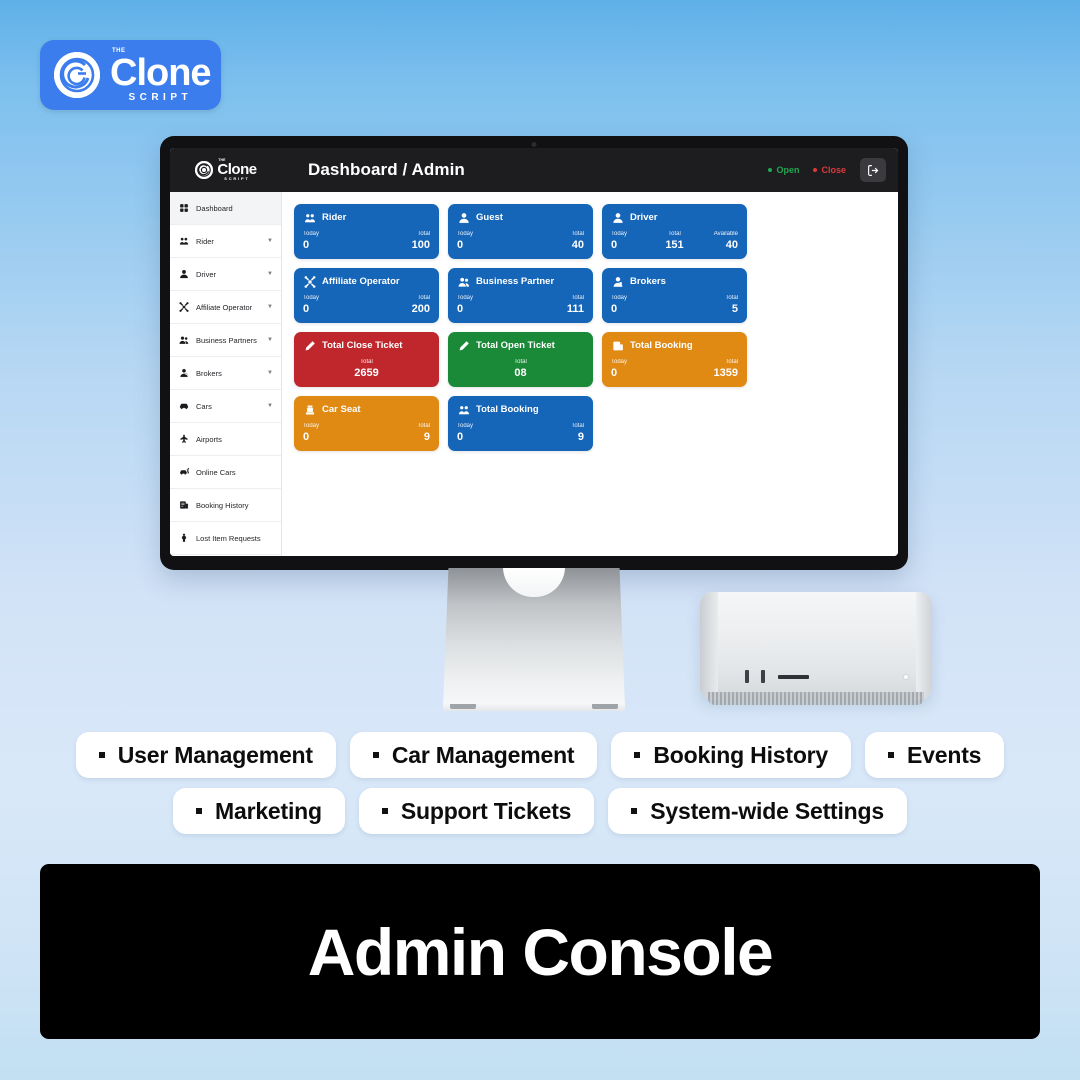 The image size is (1080, 1080). Describe the element at coordinates (463, 217) in the screenshot. I see `person-icon` at that location.